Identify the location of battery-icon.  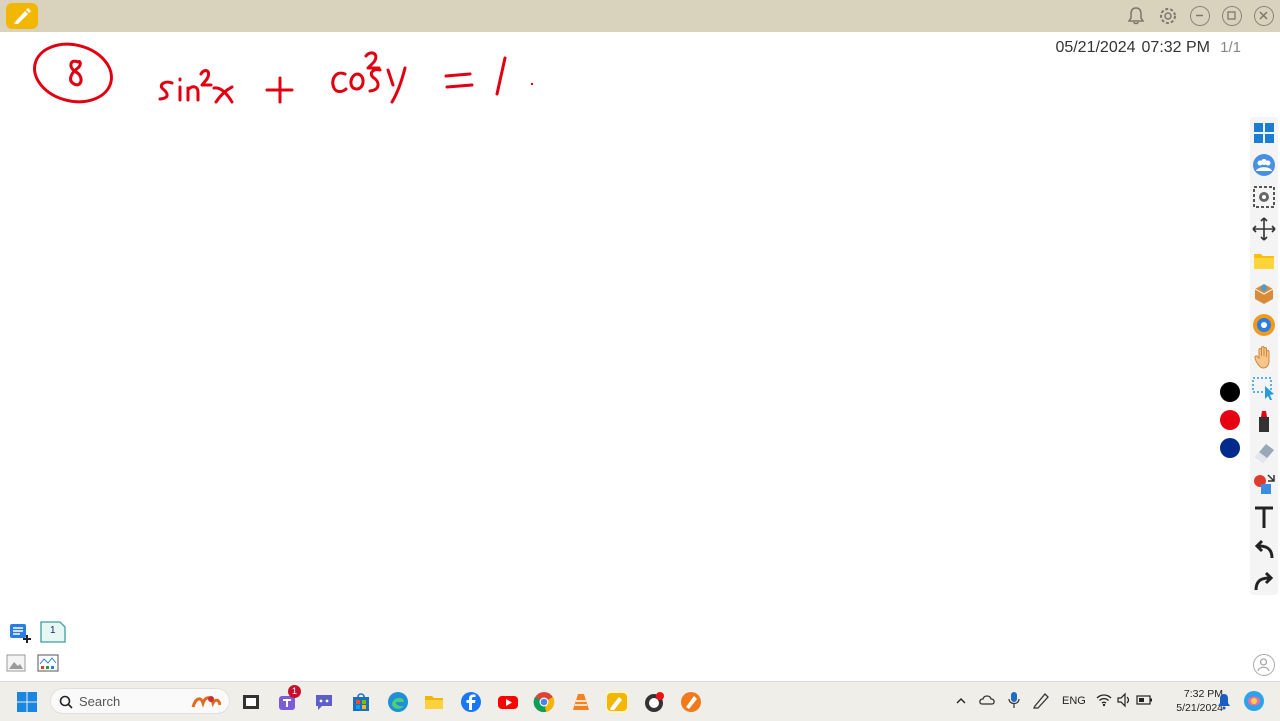
(1145, 702).